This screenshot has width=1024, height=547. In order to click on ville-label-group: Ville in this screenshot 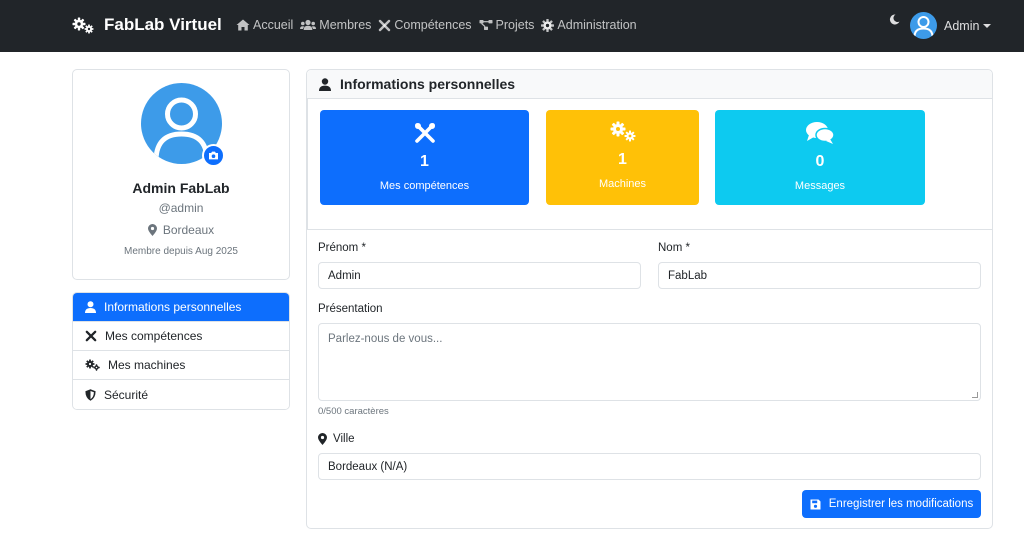, I will do `click(336, 439)`.